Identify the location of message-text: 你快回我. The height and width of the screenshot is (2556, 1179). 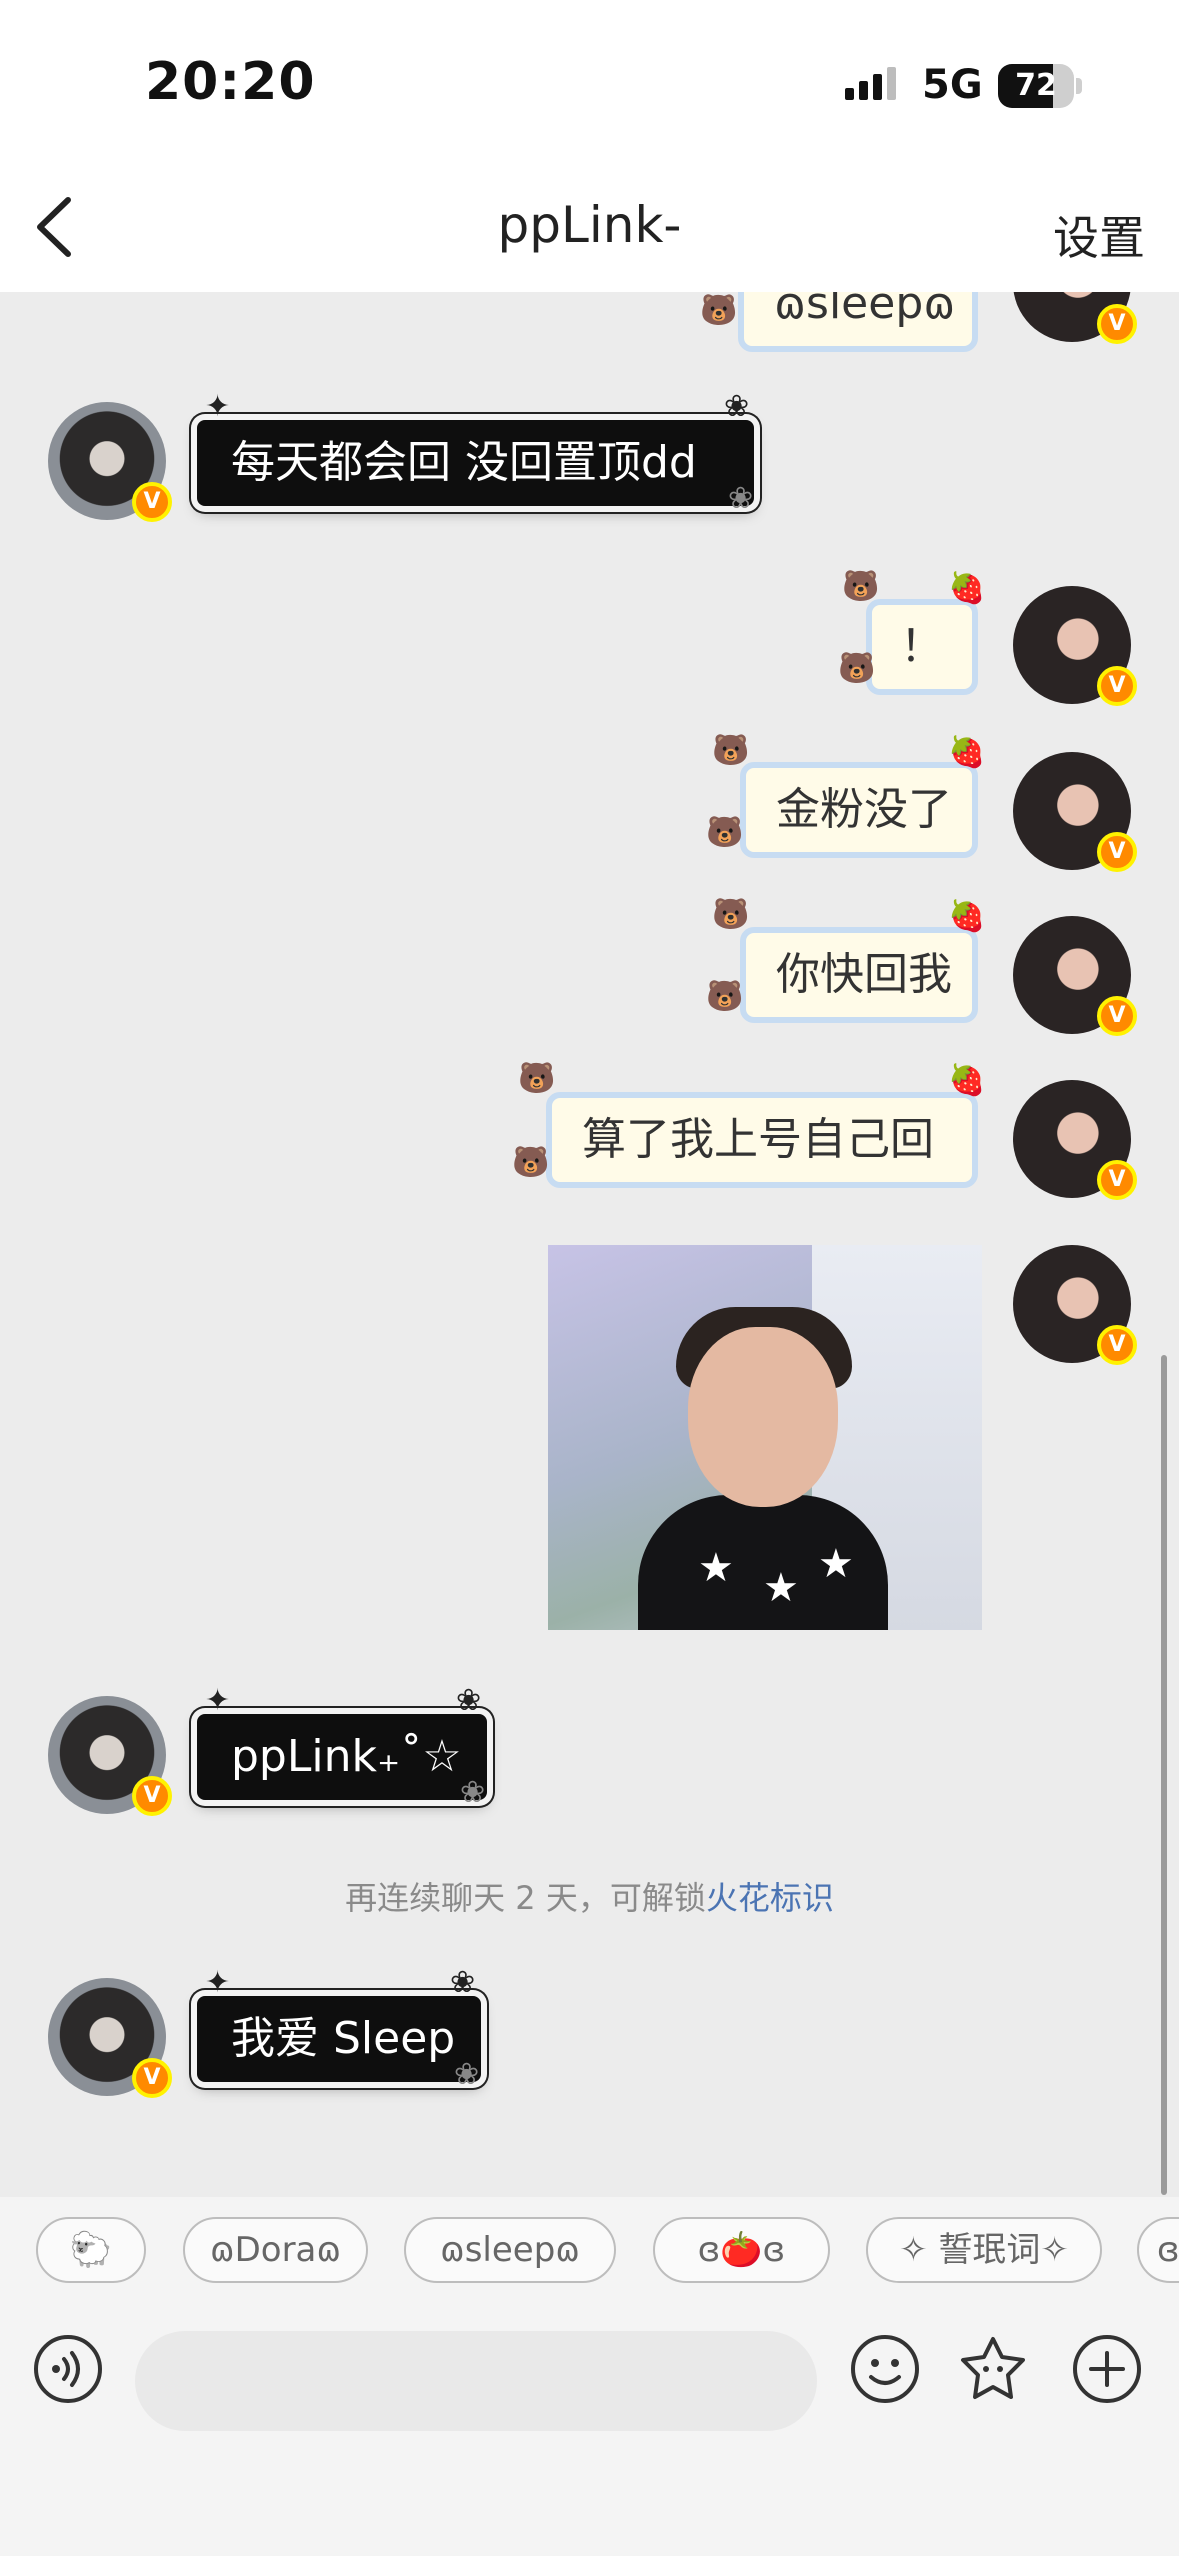
(864, 974).